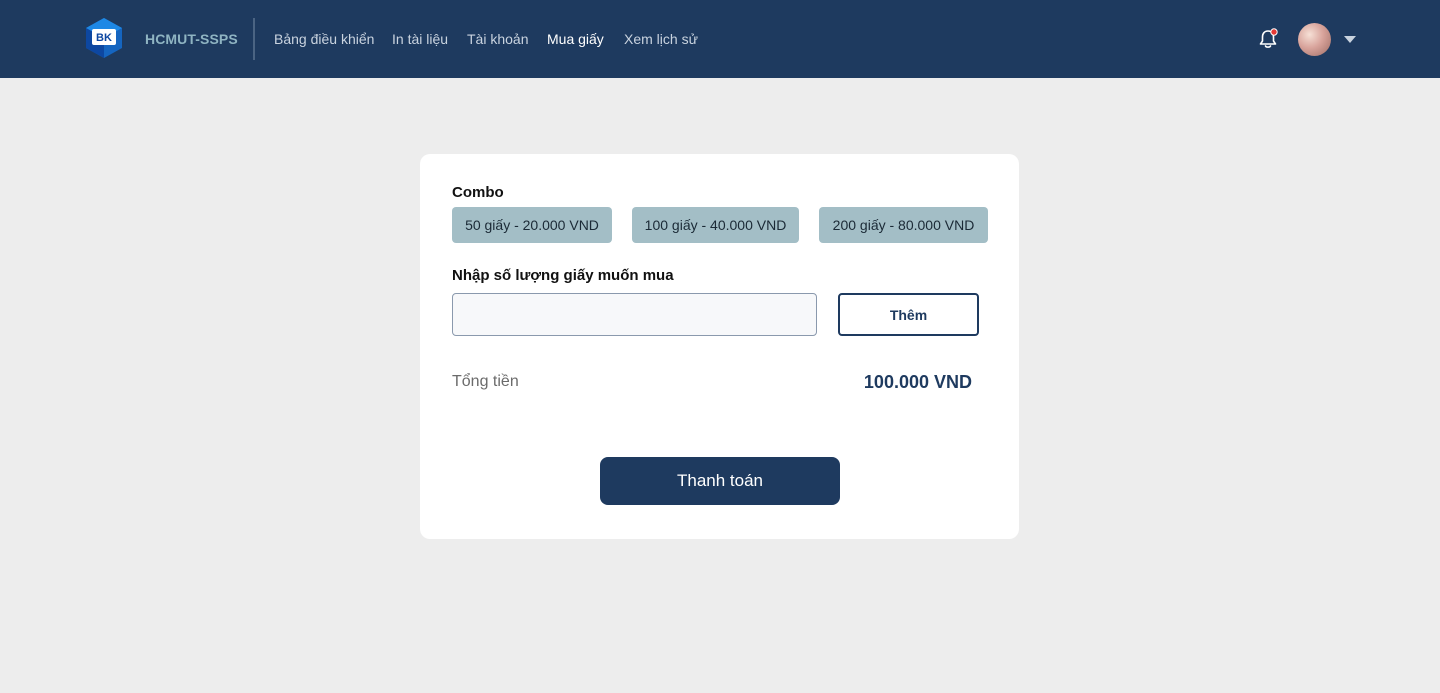 Image resolution: width=1440 pixels, height=693 pixels. What do you see at coordinates (1274, 32) in the screenshot?
I see `notification-dot` at bounding box center [1274, 32].